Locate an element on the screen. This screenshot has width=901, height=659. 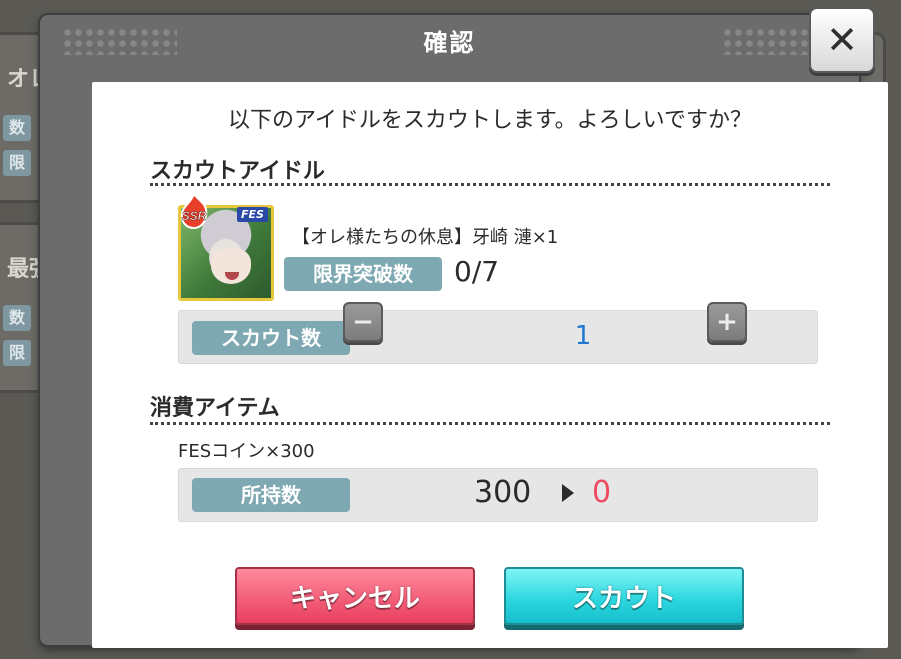
limit-break-label: 限界突破数 is located at coordinates (363, 274).